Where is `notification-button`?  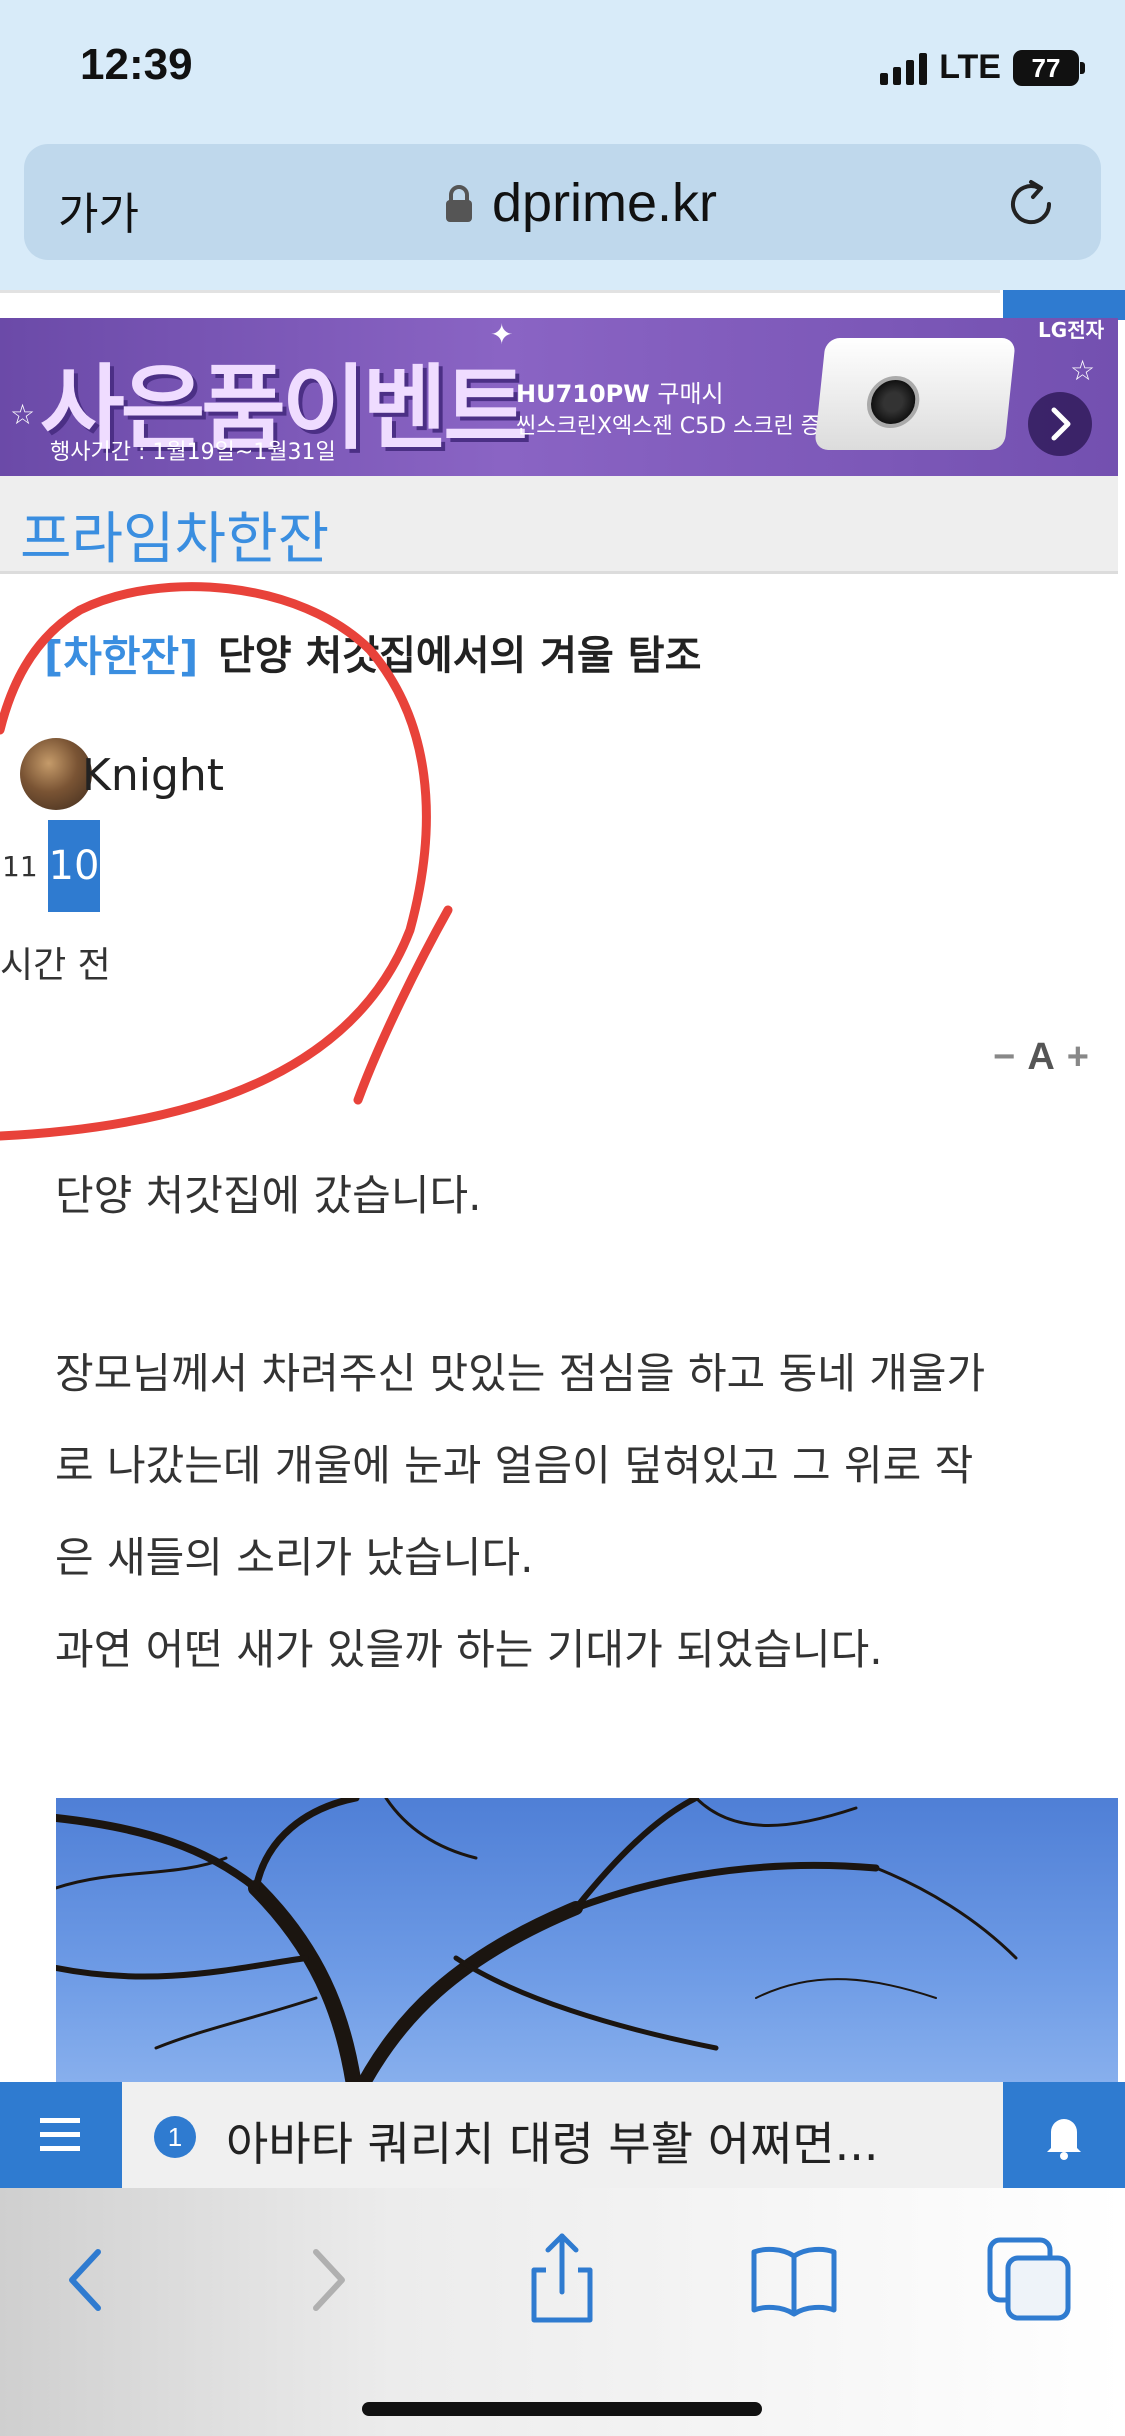
notification-button is located at coordinates (1064, 2135).